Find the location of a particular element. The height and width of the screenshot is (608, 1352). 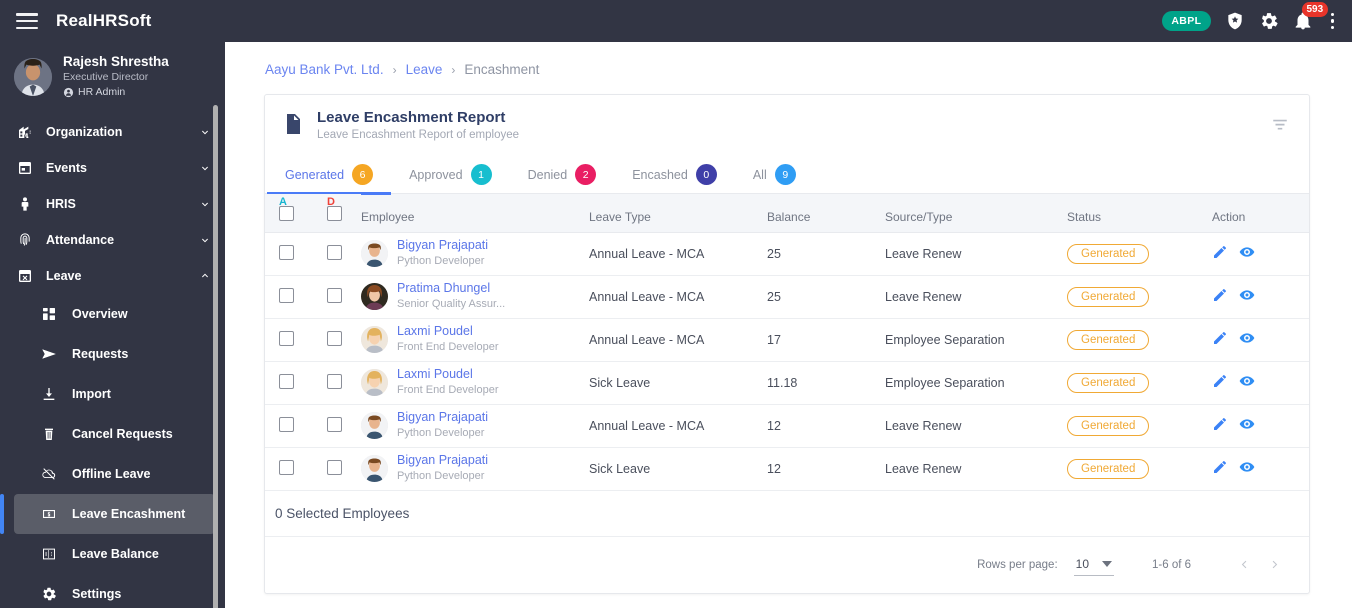

chevron-up-icon is located at coordinates (205, 276).